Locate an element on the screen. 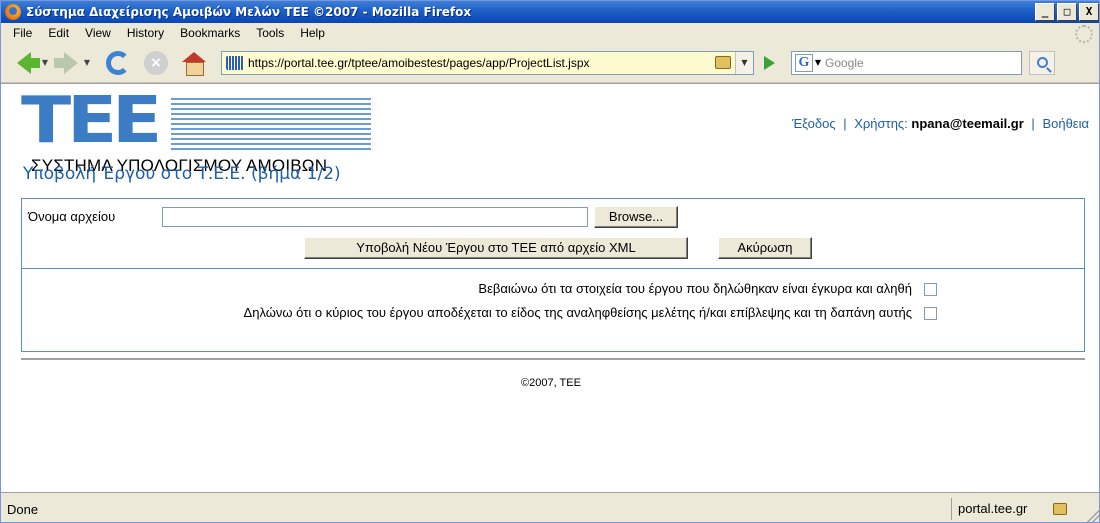  back-history-dropdown: ▼ is located at coordinates (45, 62).